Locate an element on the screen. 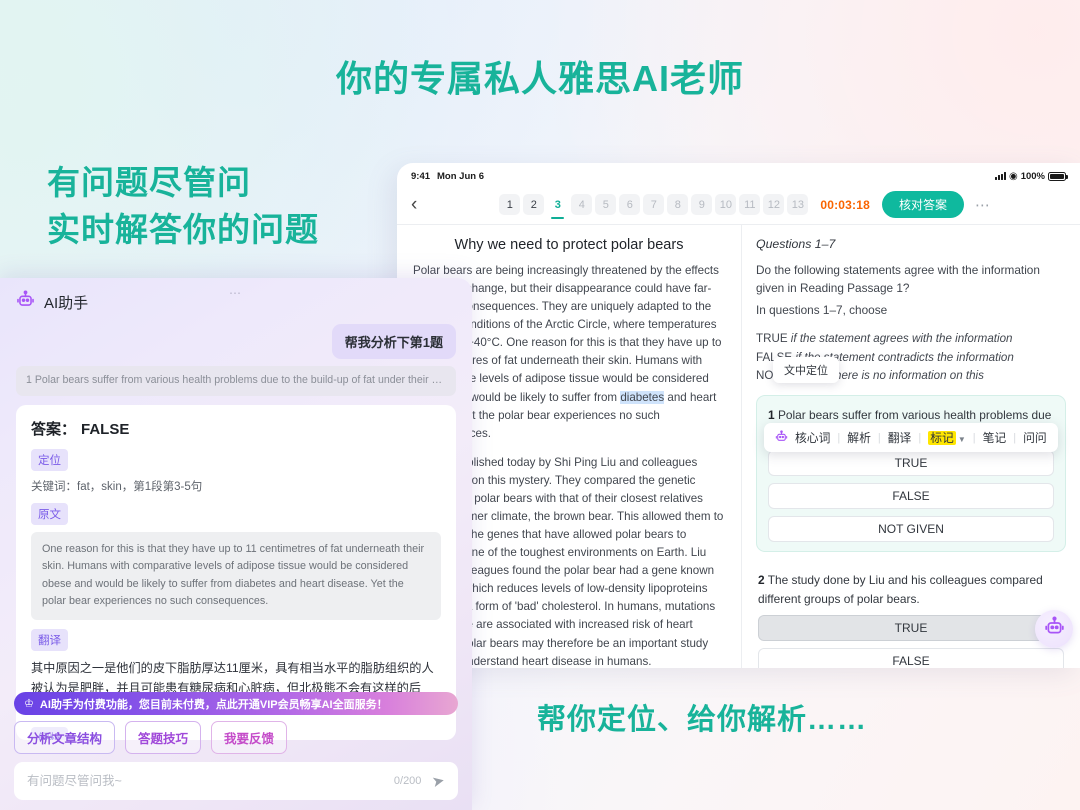  highlighted-word: diabetes is located at coordinates (642, 397).